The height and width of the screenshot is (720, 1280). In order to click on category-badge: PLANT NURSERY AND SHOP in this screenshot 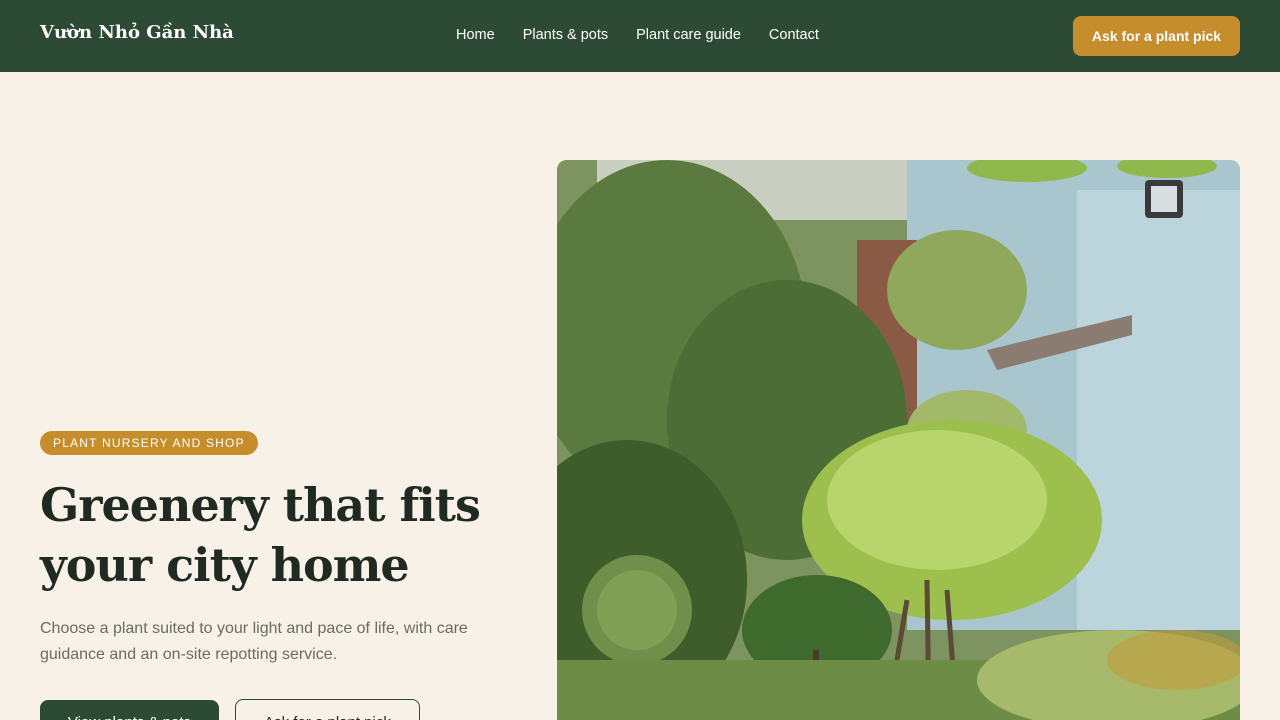, I will do `click(149, 443)`.